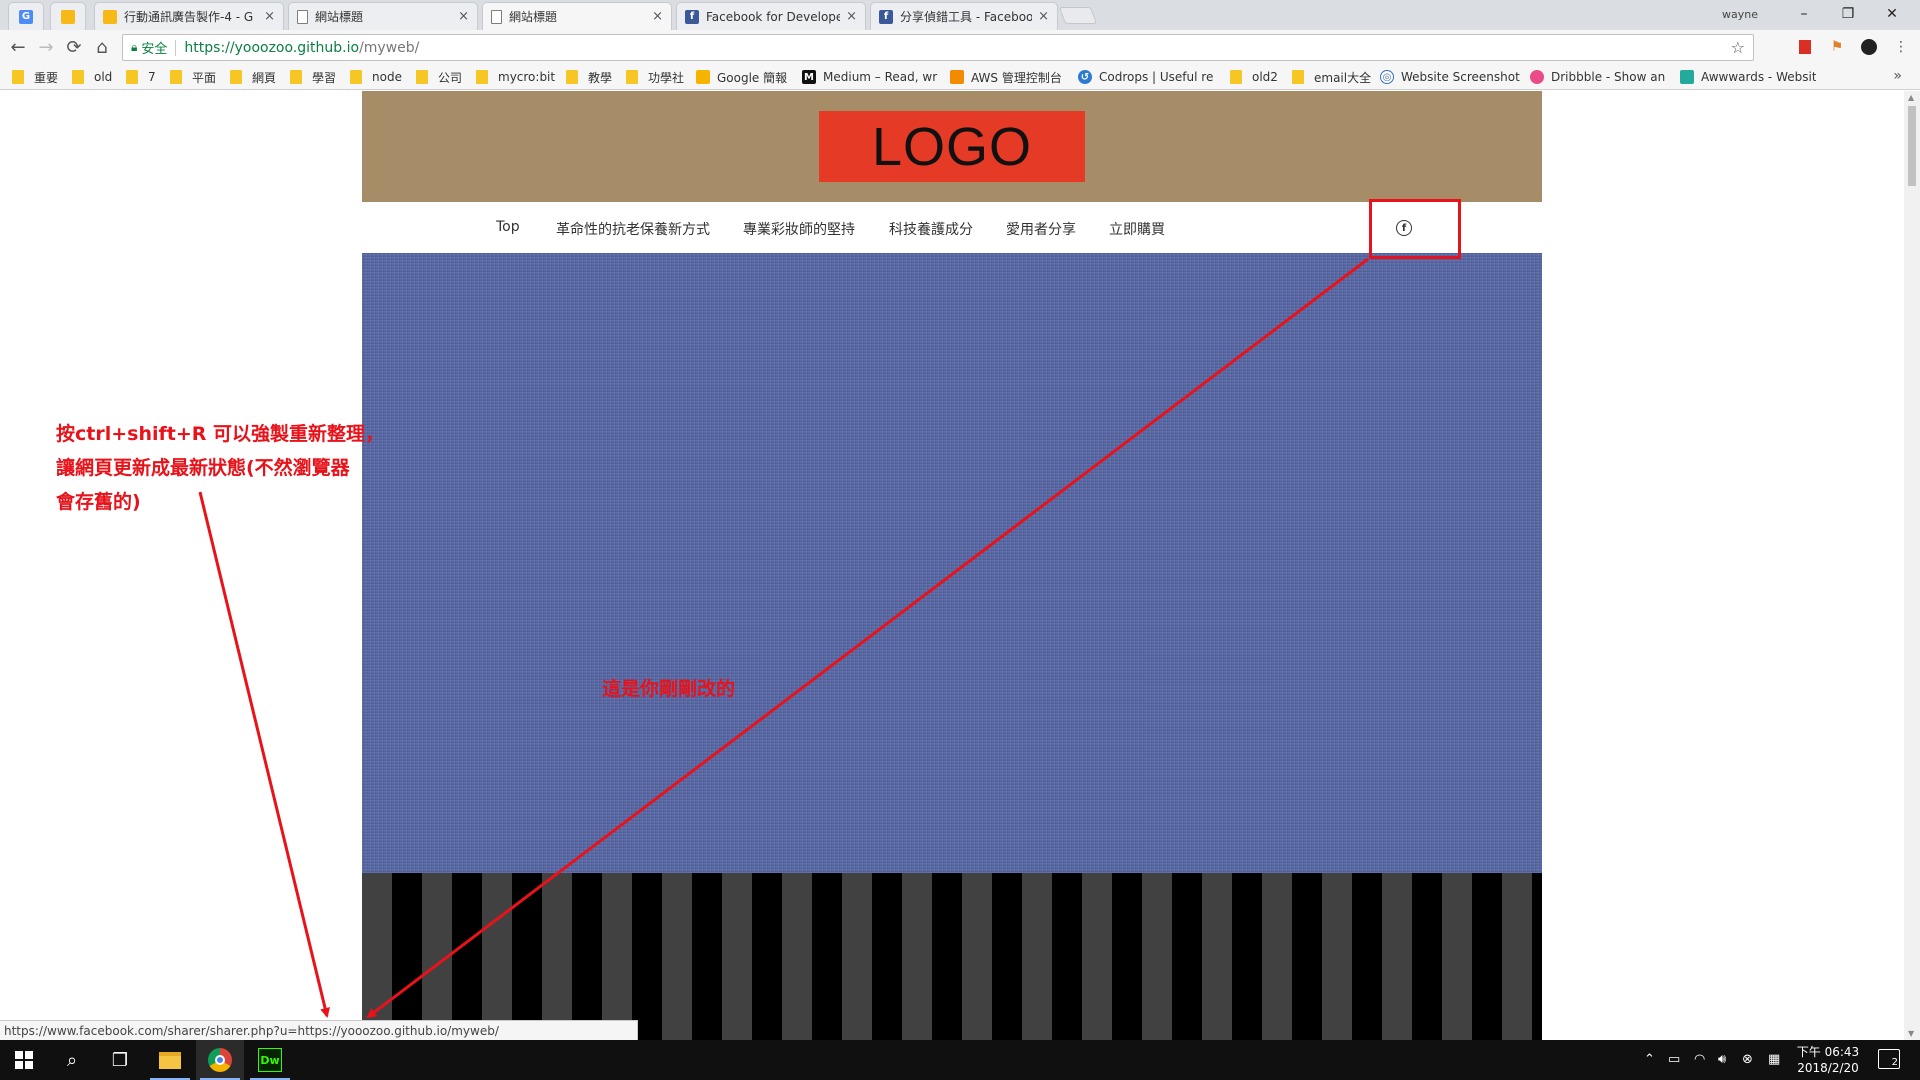 This screenshot has height=1080, width=1920. What do you see at coordinates (655, 77) in the screenshot?
I see `bookmark-item: 功學社` at bounding box center [655, 77].